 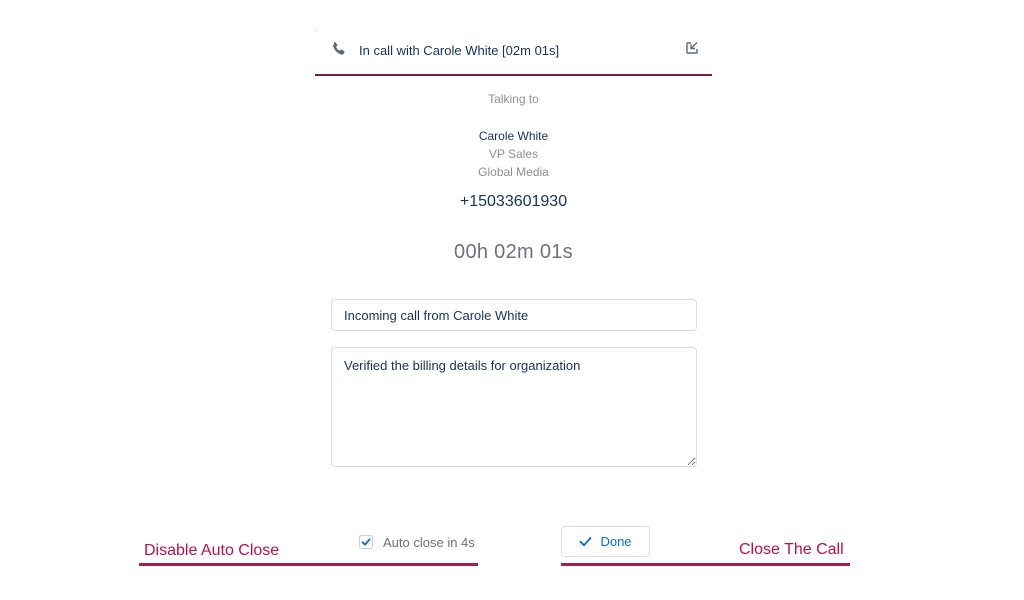 I want to click on disable-auto-close-annotation: Disable Auto Close, so click(x=212, y=550).